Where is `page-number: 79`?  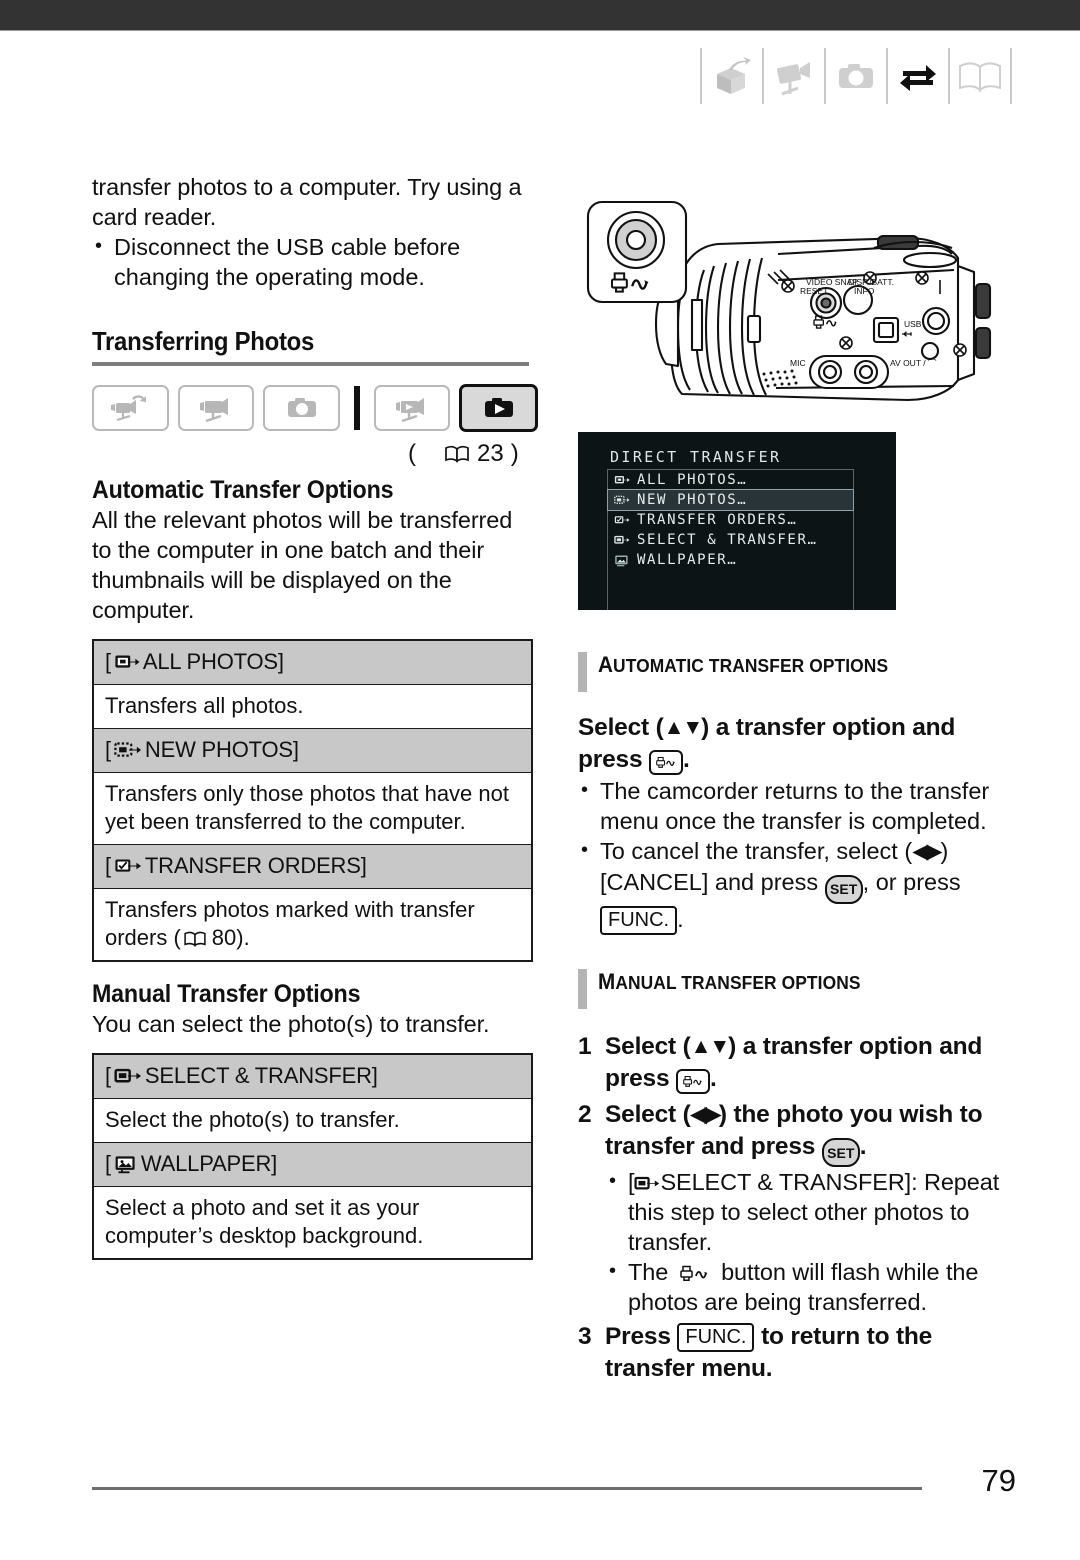
page-number: 79 is located at coordinates (998, 1480).